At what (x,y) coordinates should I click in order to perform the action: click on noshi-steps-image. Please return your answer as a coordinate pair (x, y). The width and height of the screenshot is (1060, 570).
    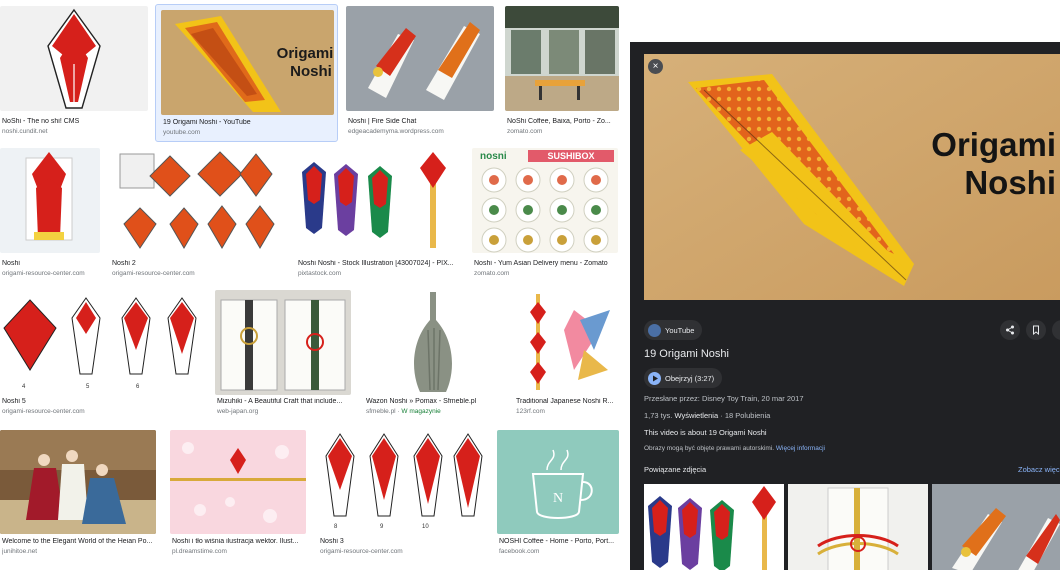
    Looking at the image, I should click on (196, 200).